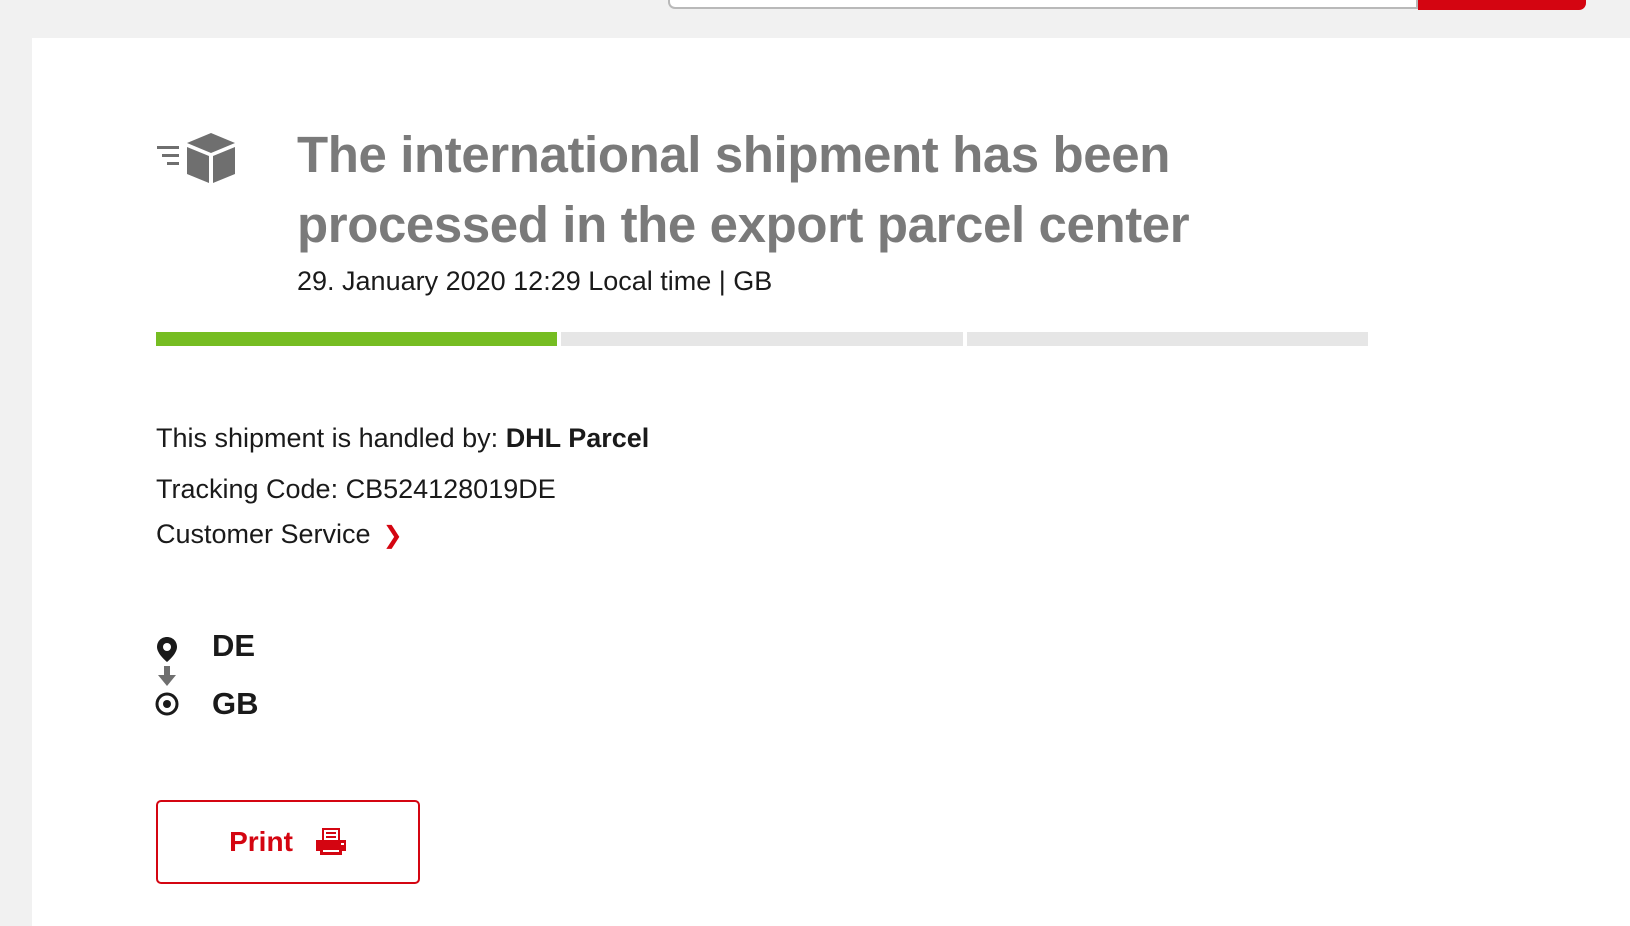  Describe the element at coordinates (1502, 5) in the screenshot. I see `search-button` at that location.